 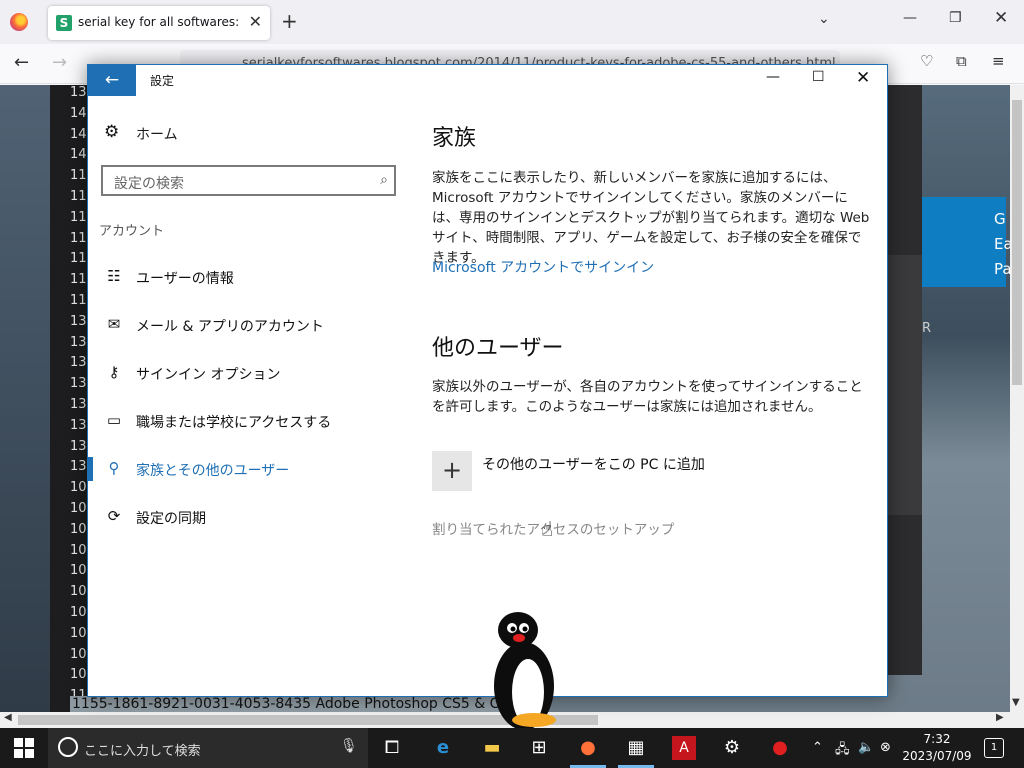 What do you see at coordinates (185, 279) in the screenshot?
I see `sidebar-item-label: ユーザーの情報` at bounding box center [185, 279].